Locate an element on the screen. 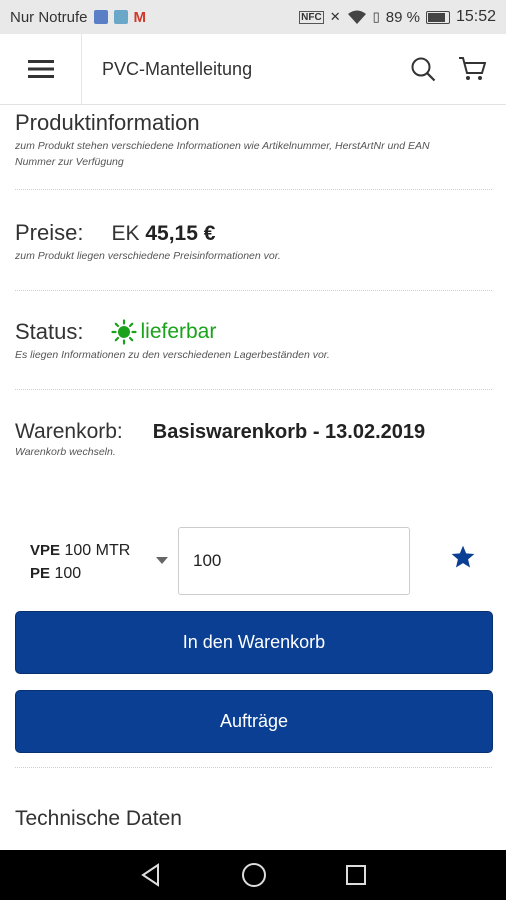  clock-text: 15:52 is located at coordinates (475, 16).